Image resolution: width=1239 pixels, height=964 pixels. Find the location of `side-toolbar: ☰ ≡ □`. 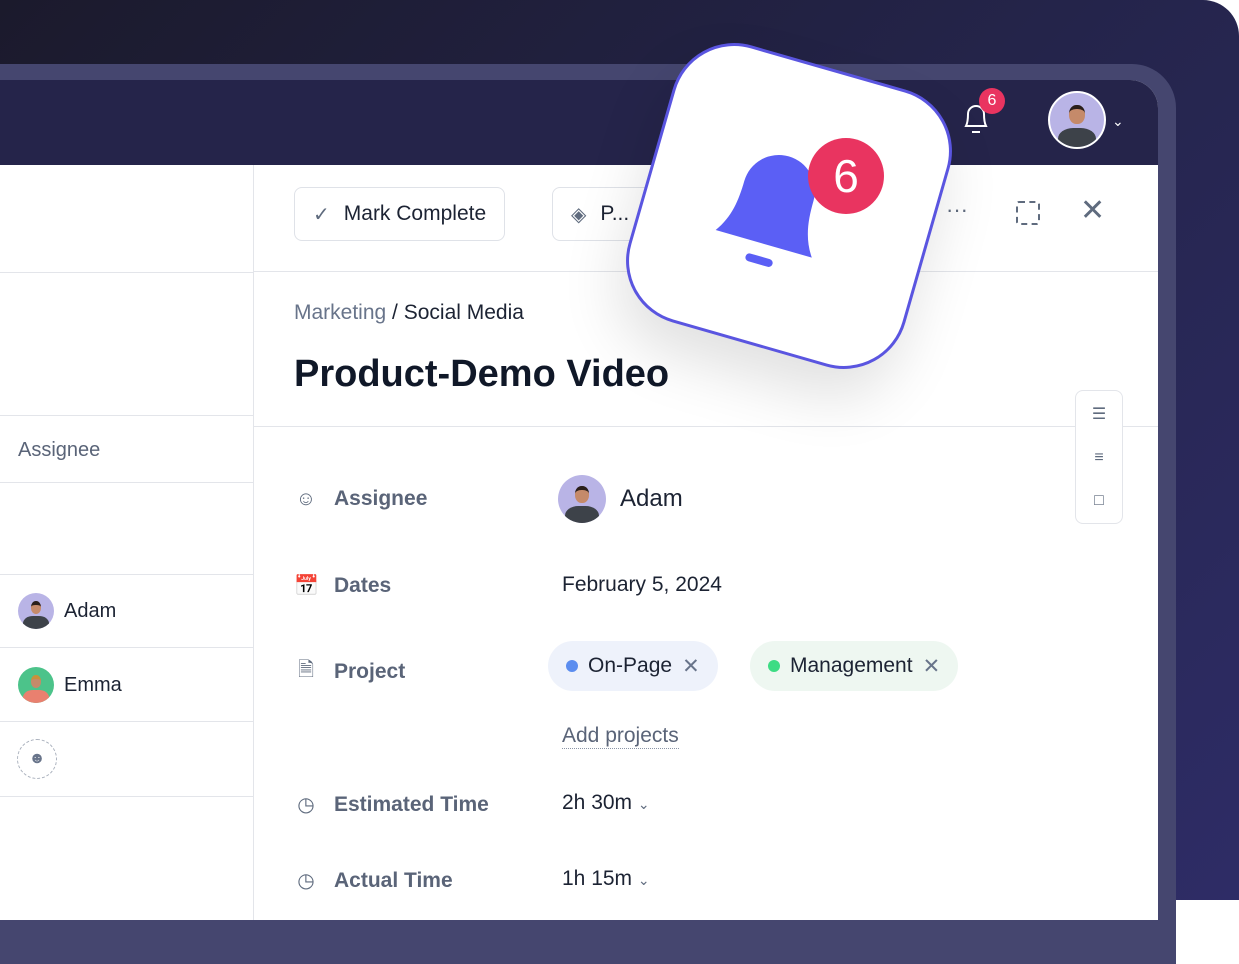

side-toolbar: ☰ ≡ □ is located at coordinates (1099, 457).